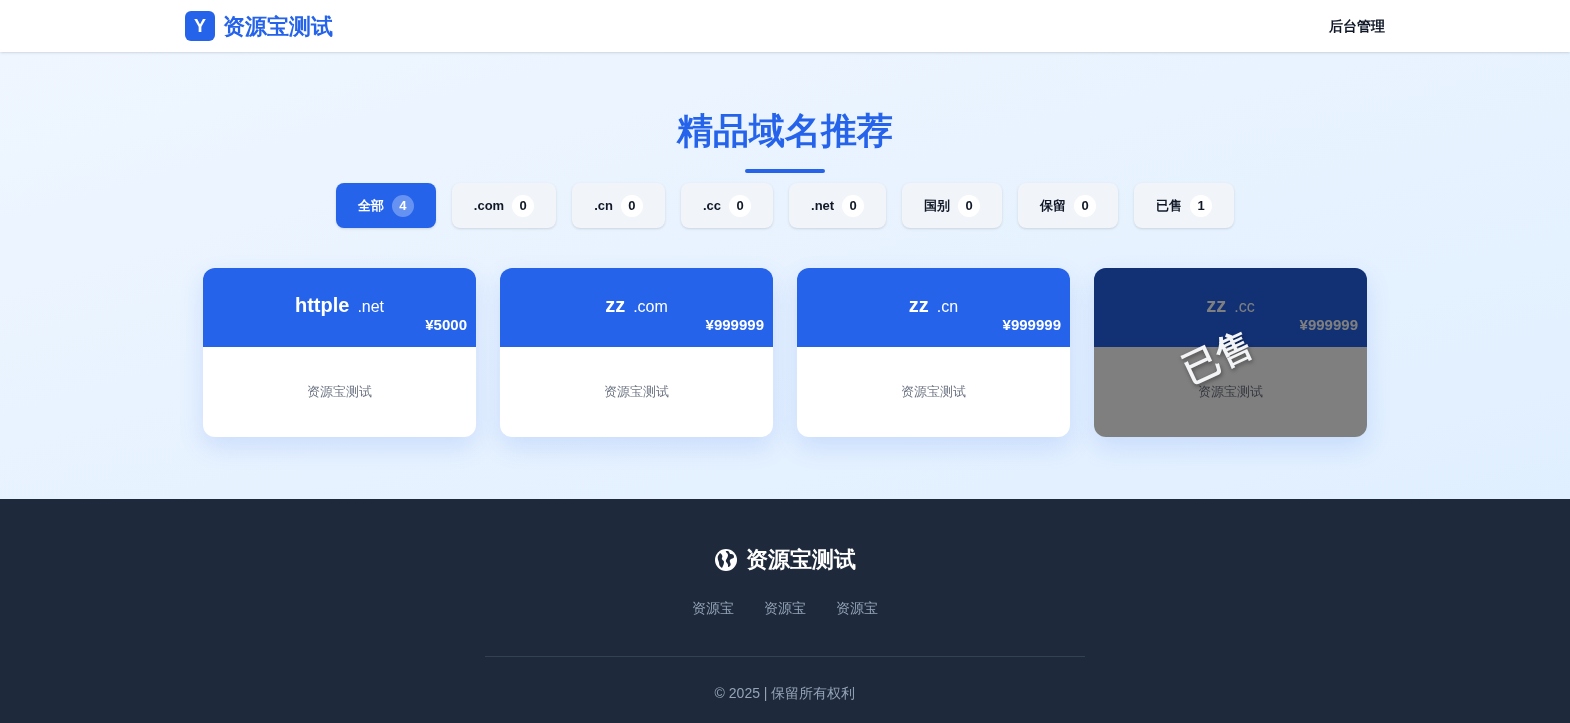 This screenshot has width=1570, height=723. What do you see at coordinates (1357, 26) in the screenshot?
I see `admin-link: 后台管理` at bounding box center [1357, 26].